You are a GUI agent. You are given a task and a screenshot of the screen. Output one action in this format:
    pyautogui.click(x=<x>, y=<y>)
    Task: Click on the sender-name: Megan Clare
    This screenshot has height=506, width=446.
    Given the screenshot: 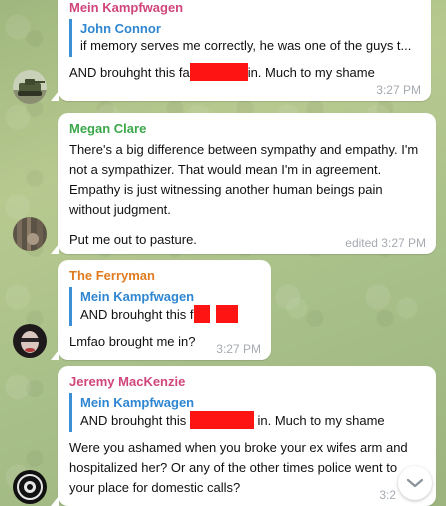 What is the action you would take?
    pyautogui.click(x=247, y=128)
    